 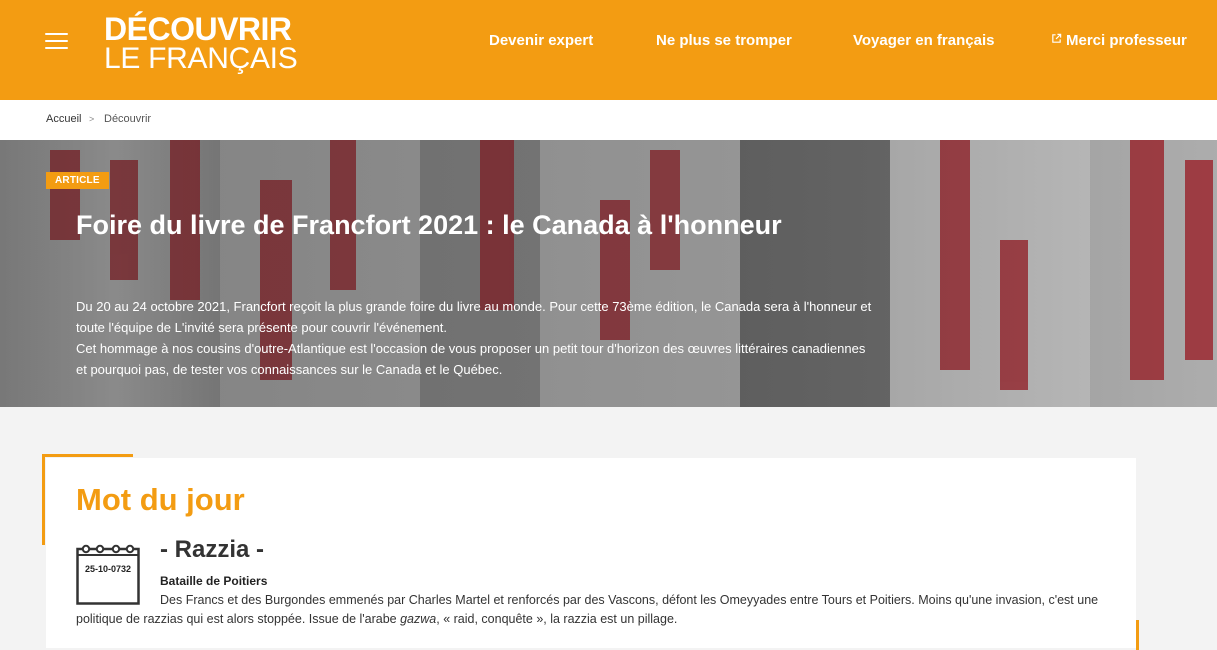 What do you see at coordinates (1137, 635) in the screenshot?
I see `card-accent-right` at bounding box center [1137, 635].